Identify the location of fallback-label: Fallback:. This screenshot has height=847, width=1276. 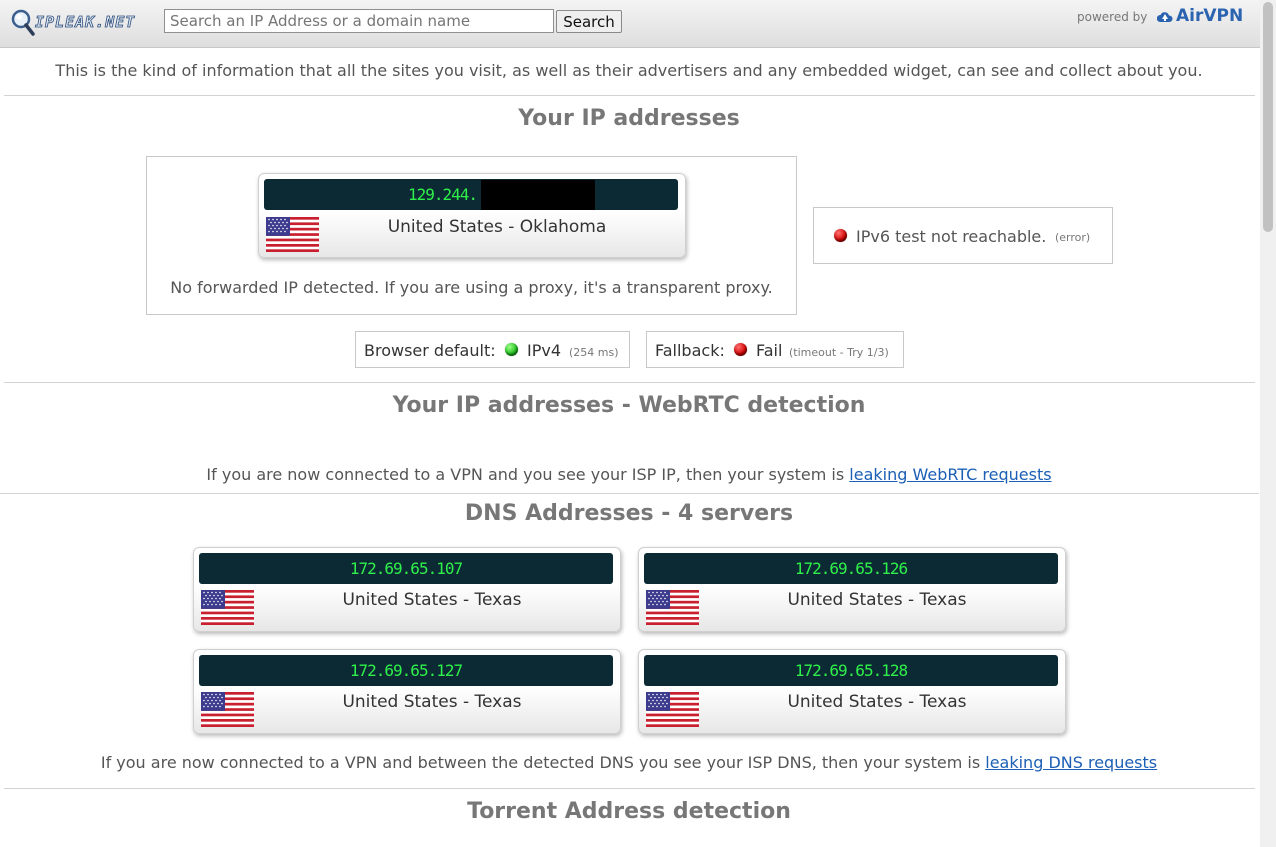
(690, 350).